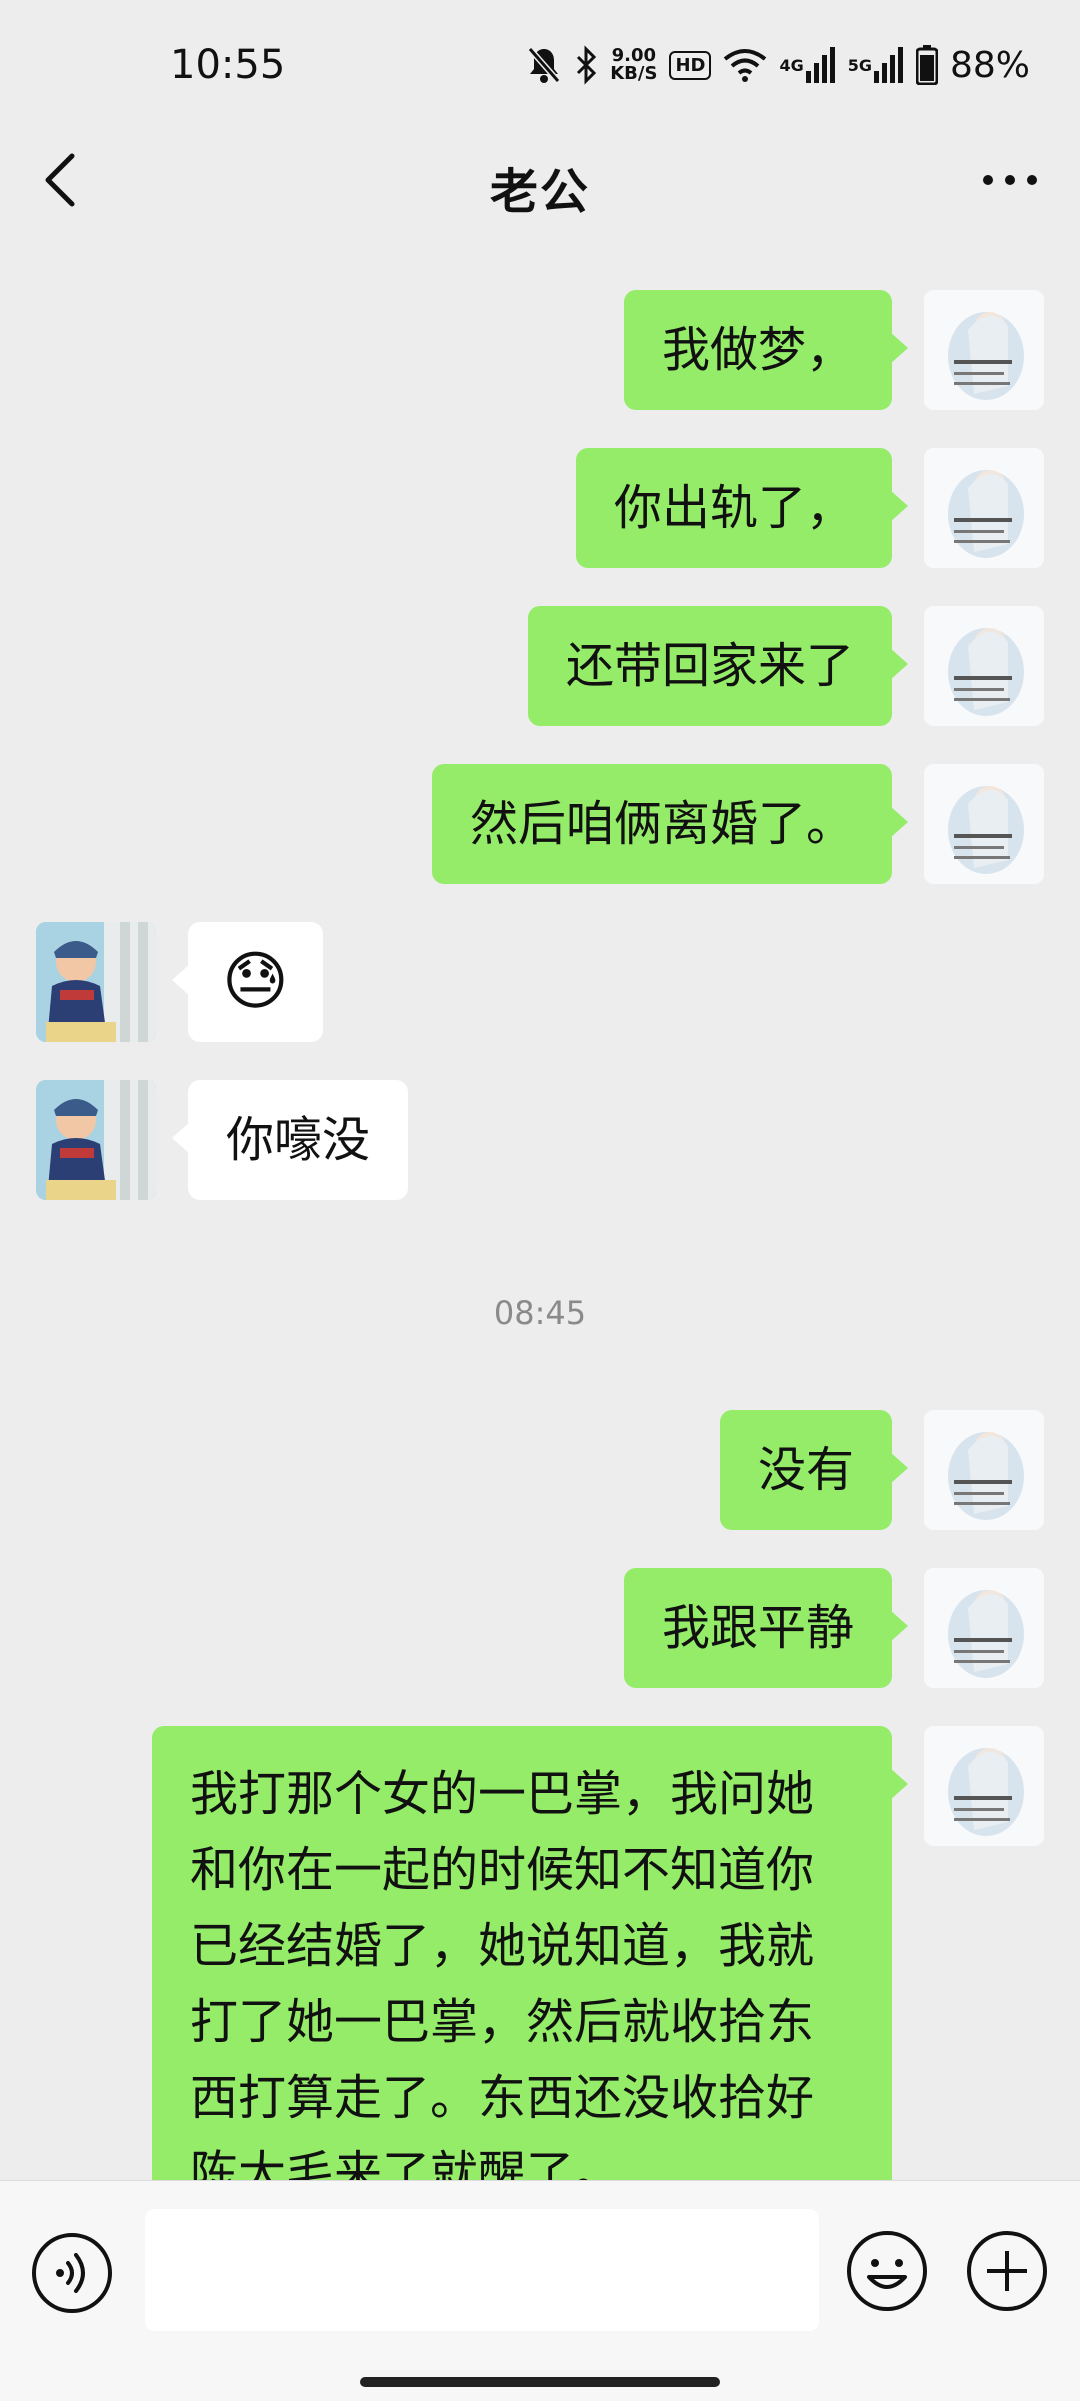  I want to click on message-bubble-sent: 然后咱俩离婚了。, so click(670, 824).